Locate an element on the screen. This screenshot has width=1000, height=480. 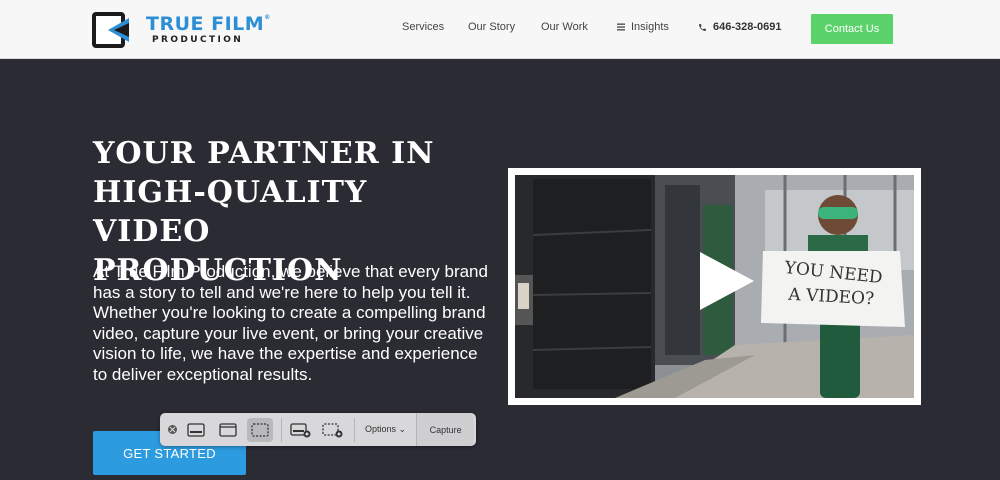
nav-insights: Insights is located at coordinates (643, 27).